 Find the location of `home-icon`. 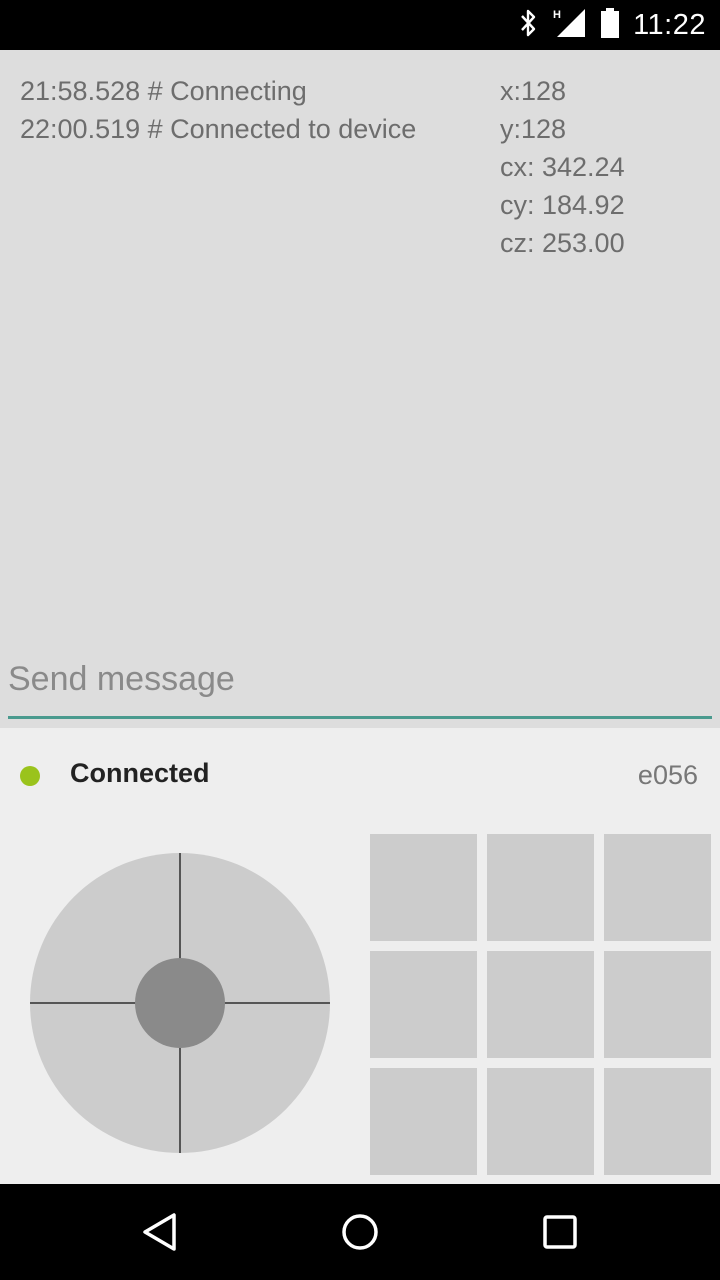

home-icon is located at coordinates (360, 1232).